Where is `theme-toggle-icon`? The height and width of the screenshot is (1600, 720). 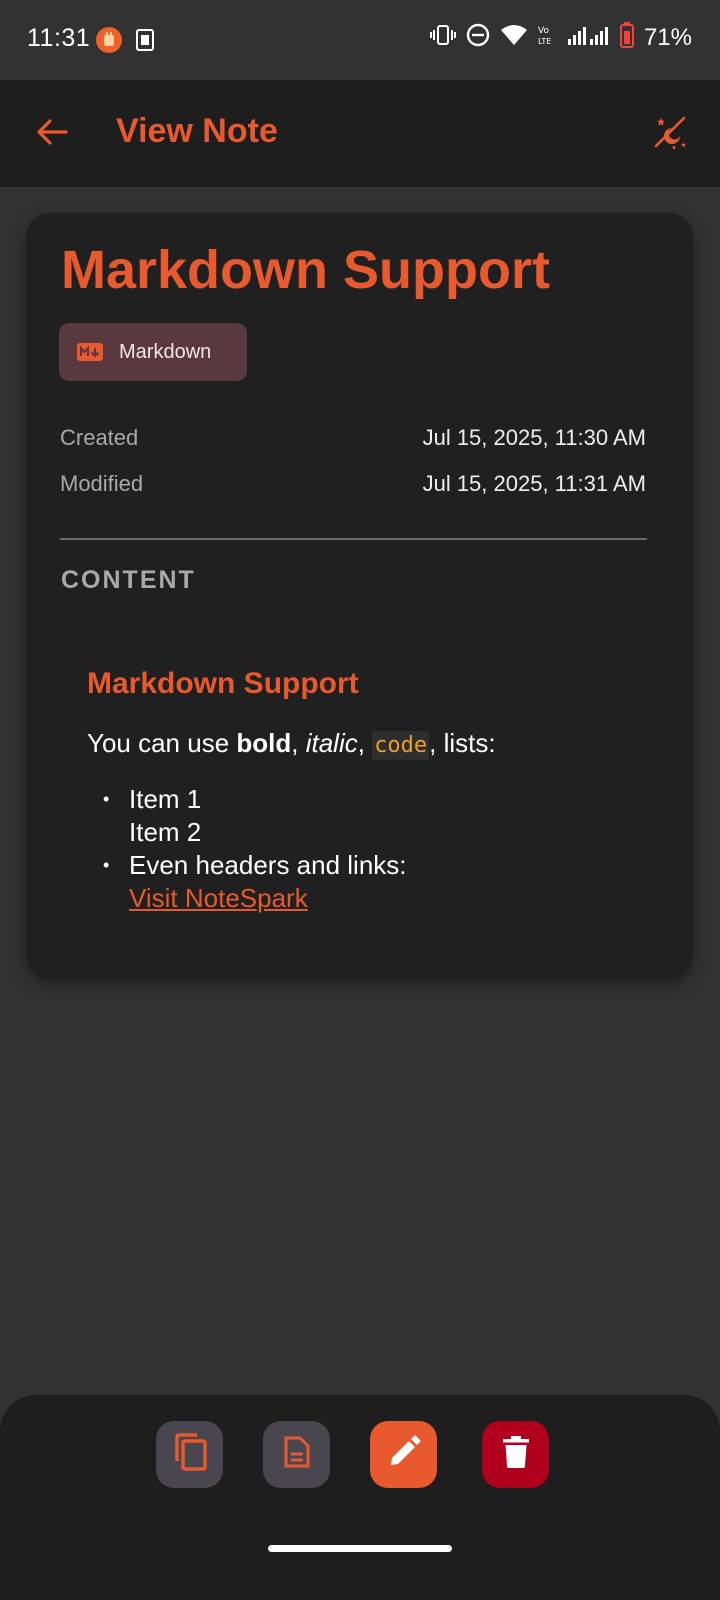 theme-toggle-icon is located at coordinates (670, 134).